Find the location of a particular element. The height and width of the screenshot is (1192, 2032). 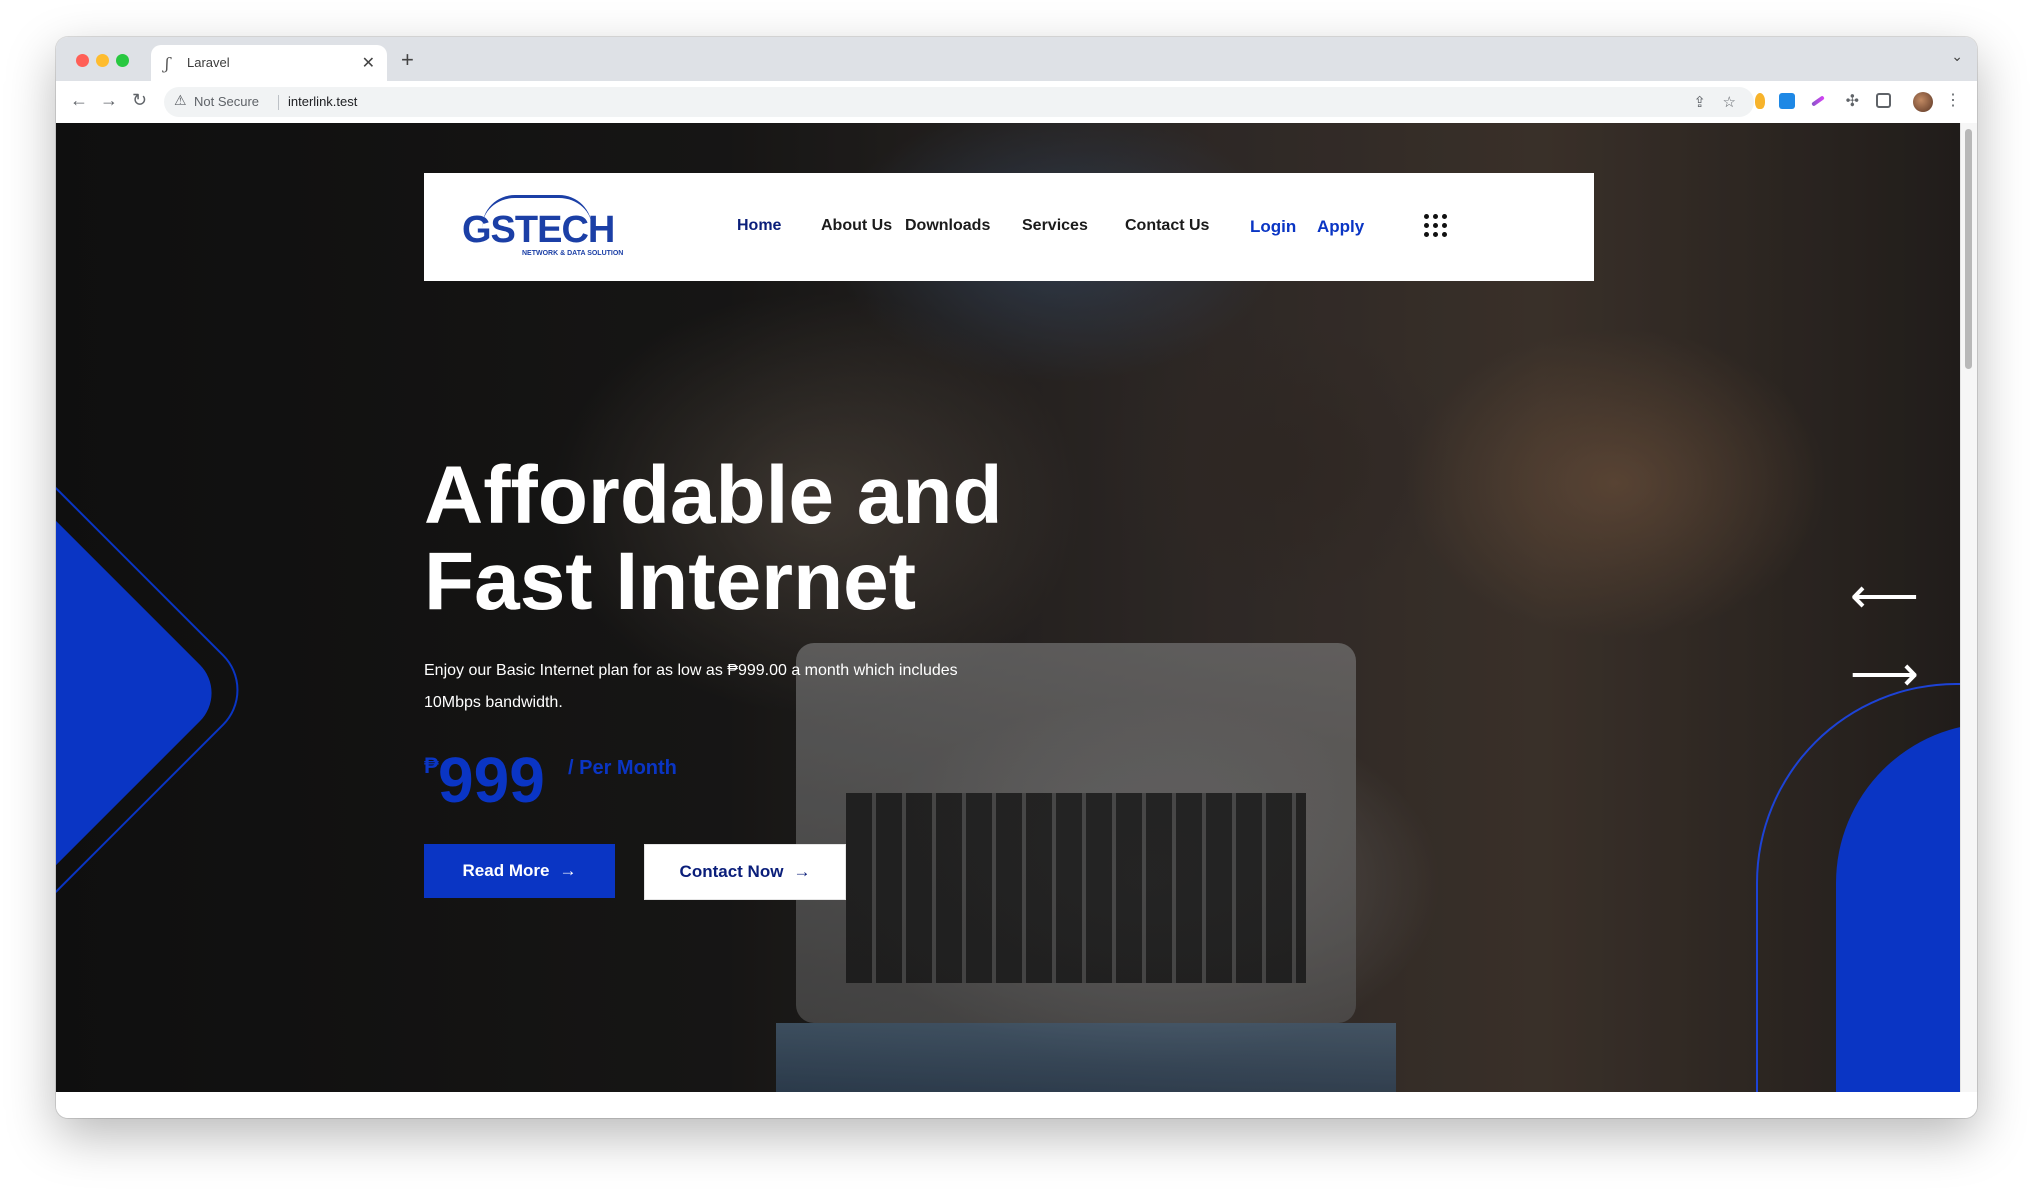

contact-now-label: Contact Now is located at coordinates (731, 871).